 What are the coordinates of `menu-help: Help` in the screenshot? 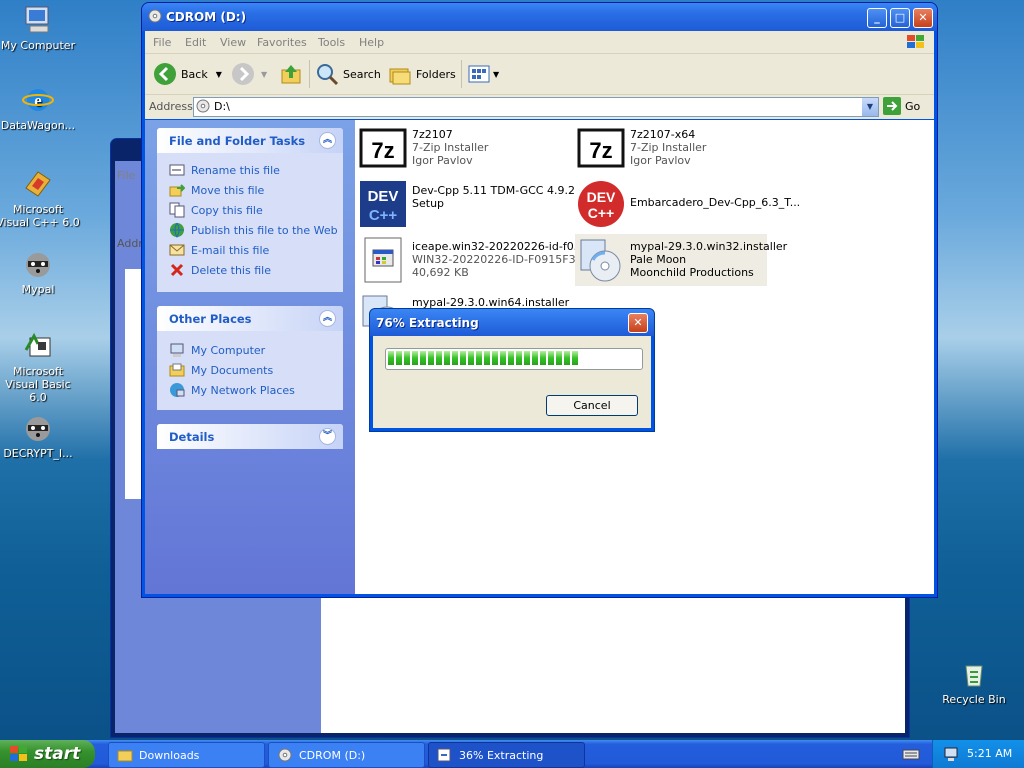 It's located at (371, 42).